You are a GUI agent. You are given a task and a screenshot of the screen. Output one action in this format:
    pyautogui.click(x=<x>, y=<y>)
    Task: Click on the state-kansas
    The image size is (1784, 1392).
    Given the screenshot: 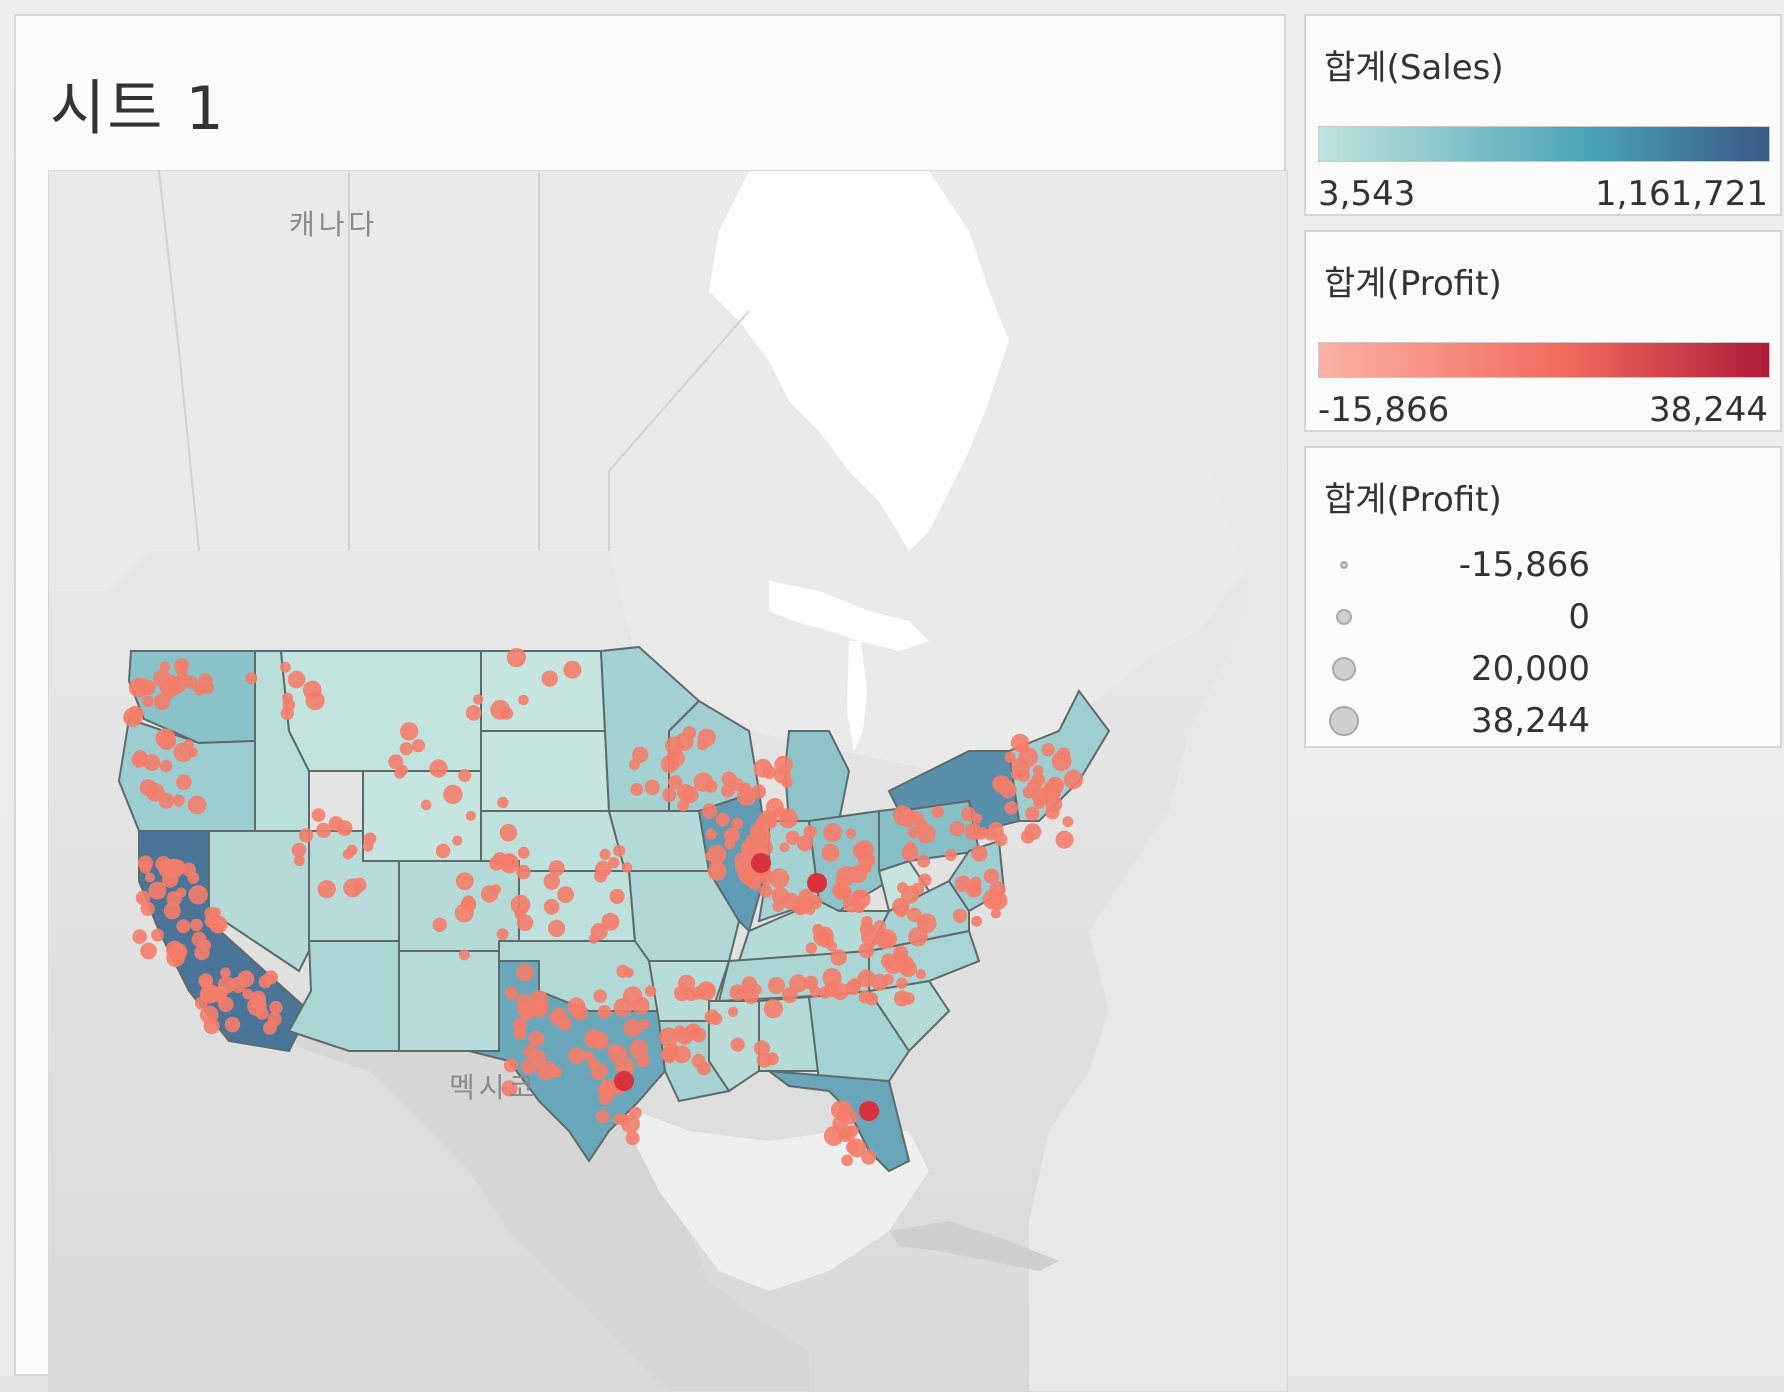 What is the action you would take?
    pyautogui.click(x=577, y=906)
    